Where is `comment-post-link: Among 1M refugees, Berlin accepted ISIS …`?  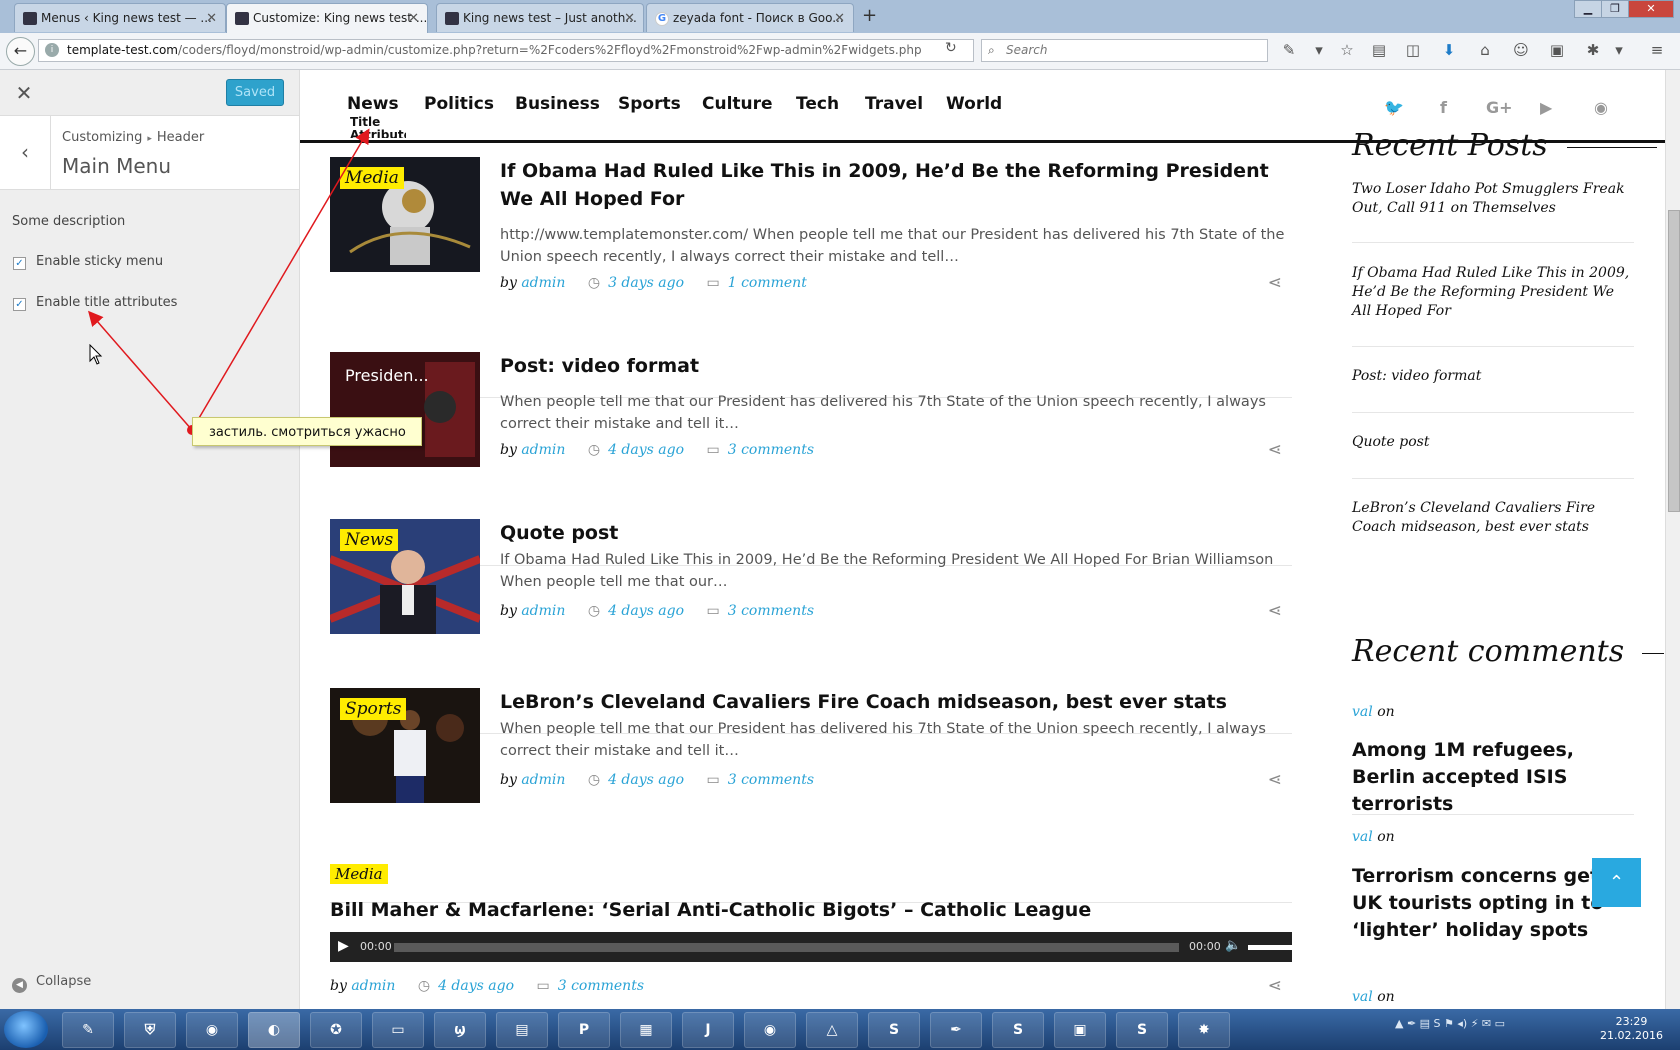 comment-post-link: Among 1M refugees, Berlin accepted ISIS … is located at coordinates (1493, 777).